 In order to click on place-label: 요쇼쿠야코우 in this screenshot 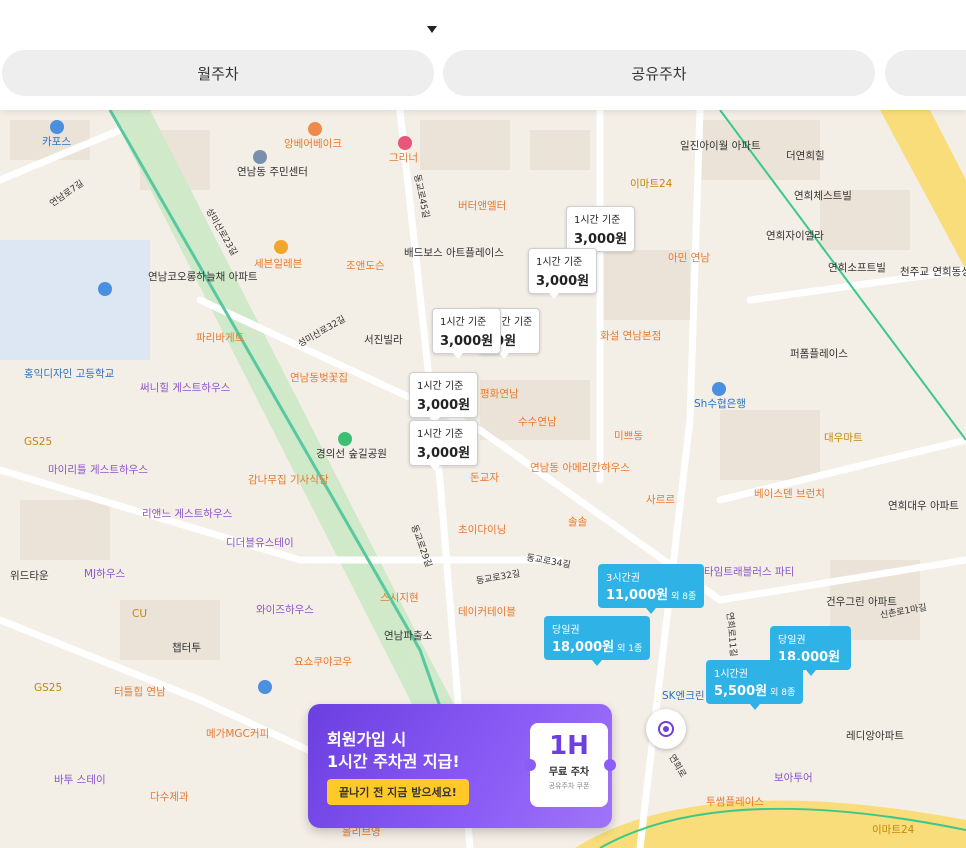, I will do `click(323, 662)`.